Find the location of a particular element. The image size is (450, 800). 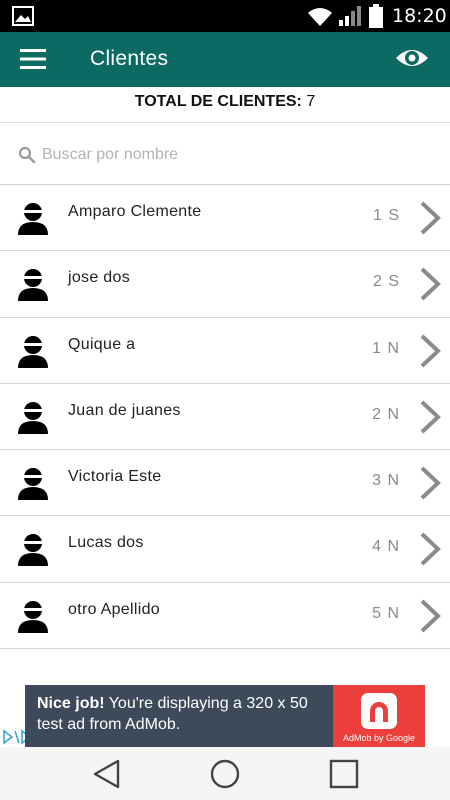

client-name: Lucas dos is located at coordinates (106, 543).